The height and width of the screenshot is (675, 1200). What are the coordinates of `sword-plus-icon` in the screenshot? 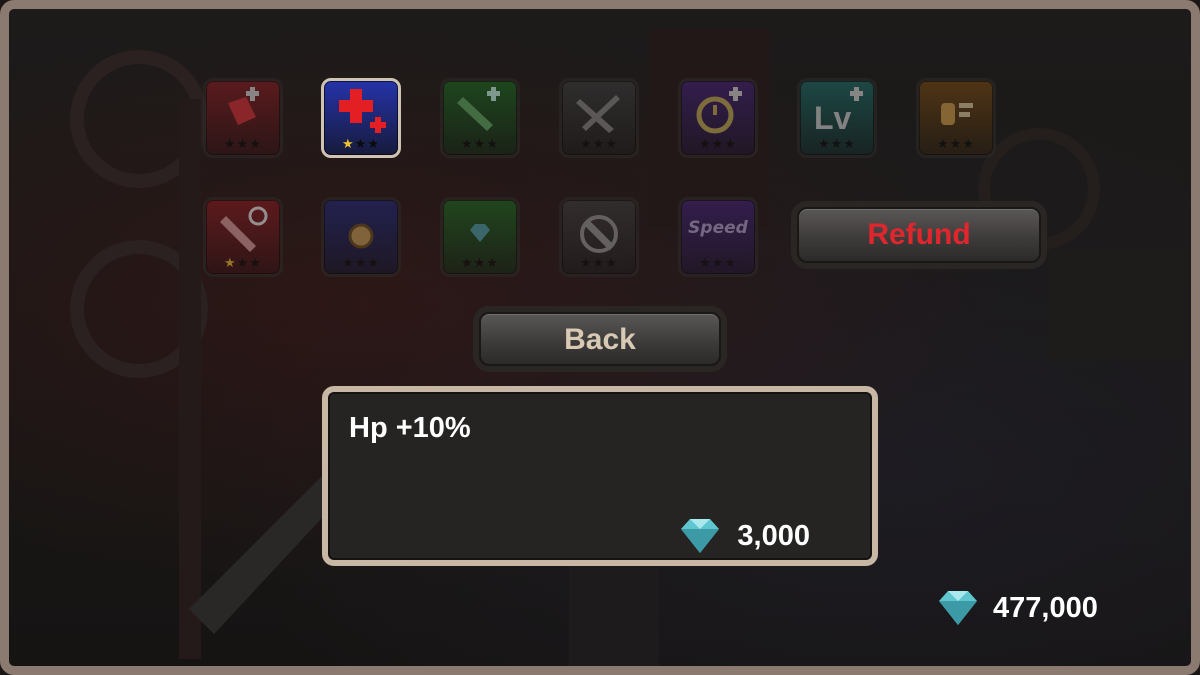 It's located at (478, 109).